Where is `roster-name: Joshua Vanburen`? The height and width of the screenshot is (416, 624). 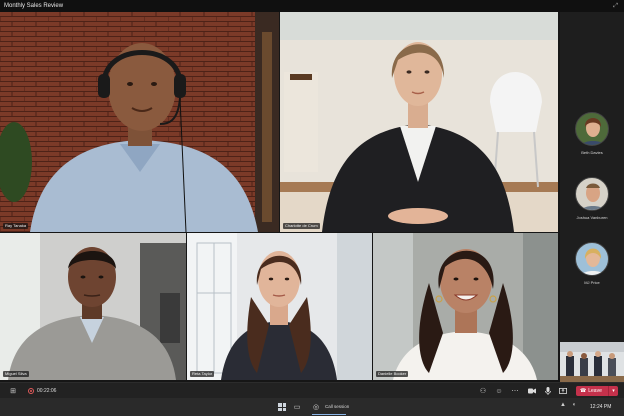
roster-name: Joshua Vanburen is located at coordinates (592, 217).